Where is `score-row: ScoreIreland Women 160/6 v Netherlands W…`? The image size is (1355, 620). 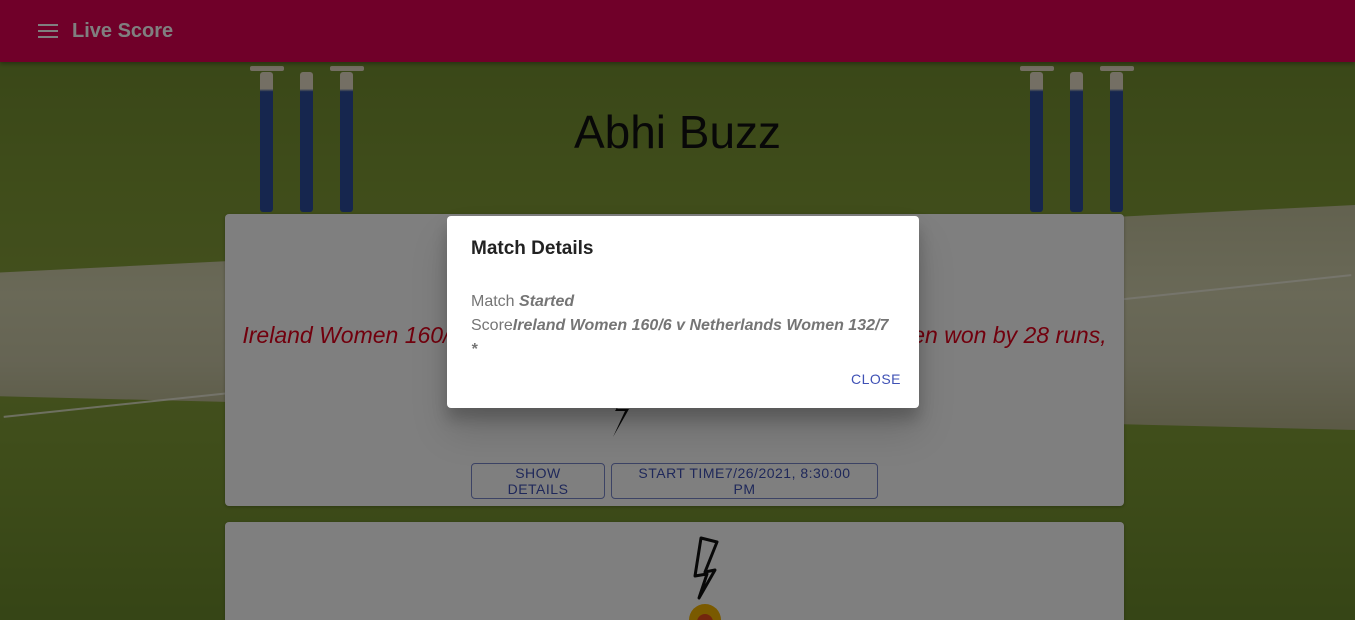
score-row: ScoreIreland Women 160/6 v Netherlands W… is located at coordinates (683, 338).